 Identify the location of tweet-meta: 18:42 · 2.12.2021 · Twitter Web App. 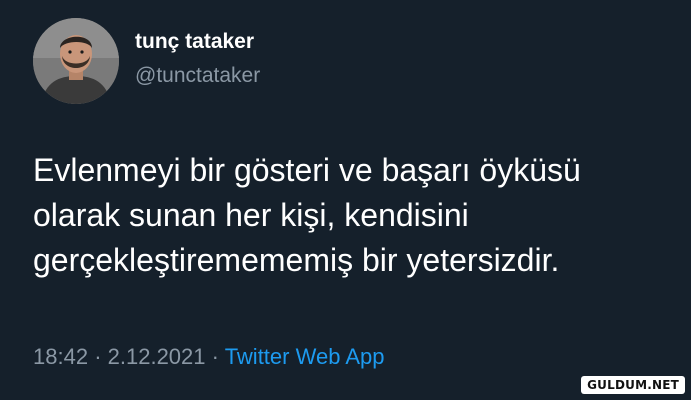
(208, 357).